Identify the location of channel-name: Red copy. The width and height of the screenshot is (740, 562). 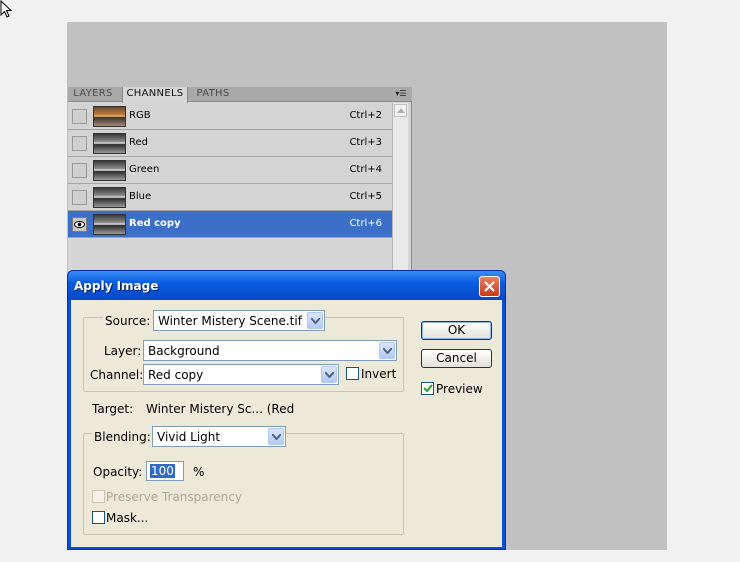
(155, 223).